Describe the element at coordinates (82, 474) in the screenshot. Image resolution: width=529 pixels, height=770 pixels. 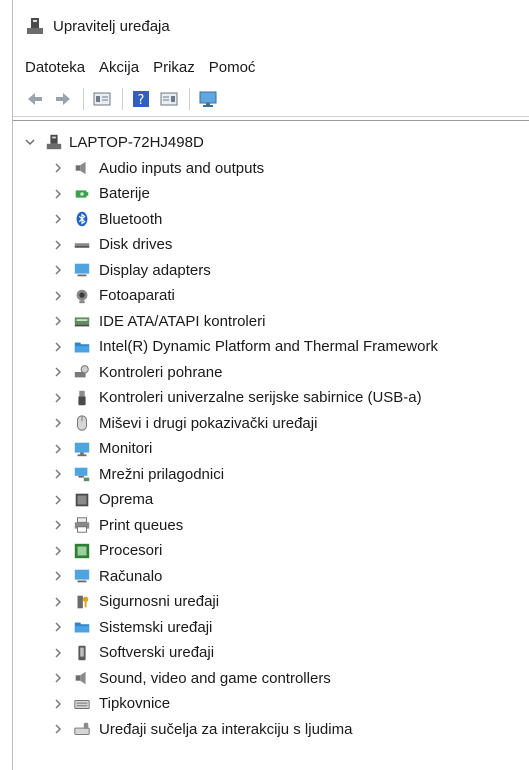
I see `network-icon` at that location.